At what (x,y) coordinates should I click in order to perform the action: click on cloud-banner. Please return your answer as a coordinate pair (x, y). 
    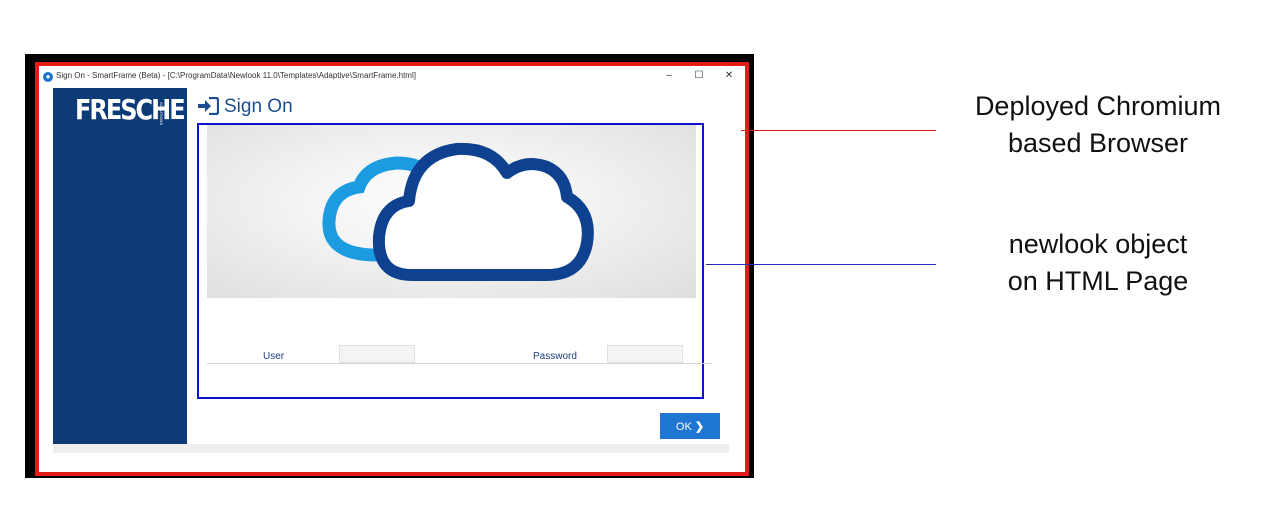
    Looking at the image, I should click on (451, 211).